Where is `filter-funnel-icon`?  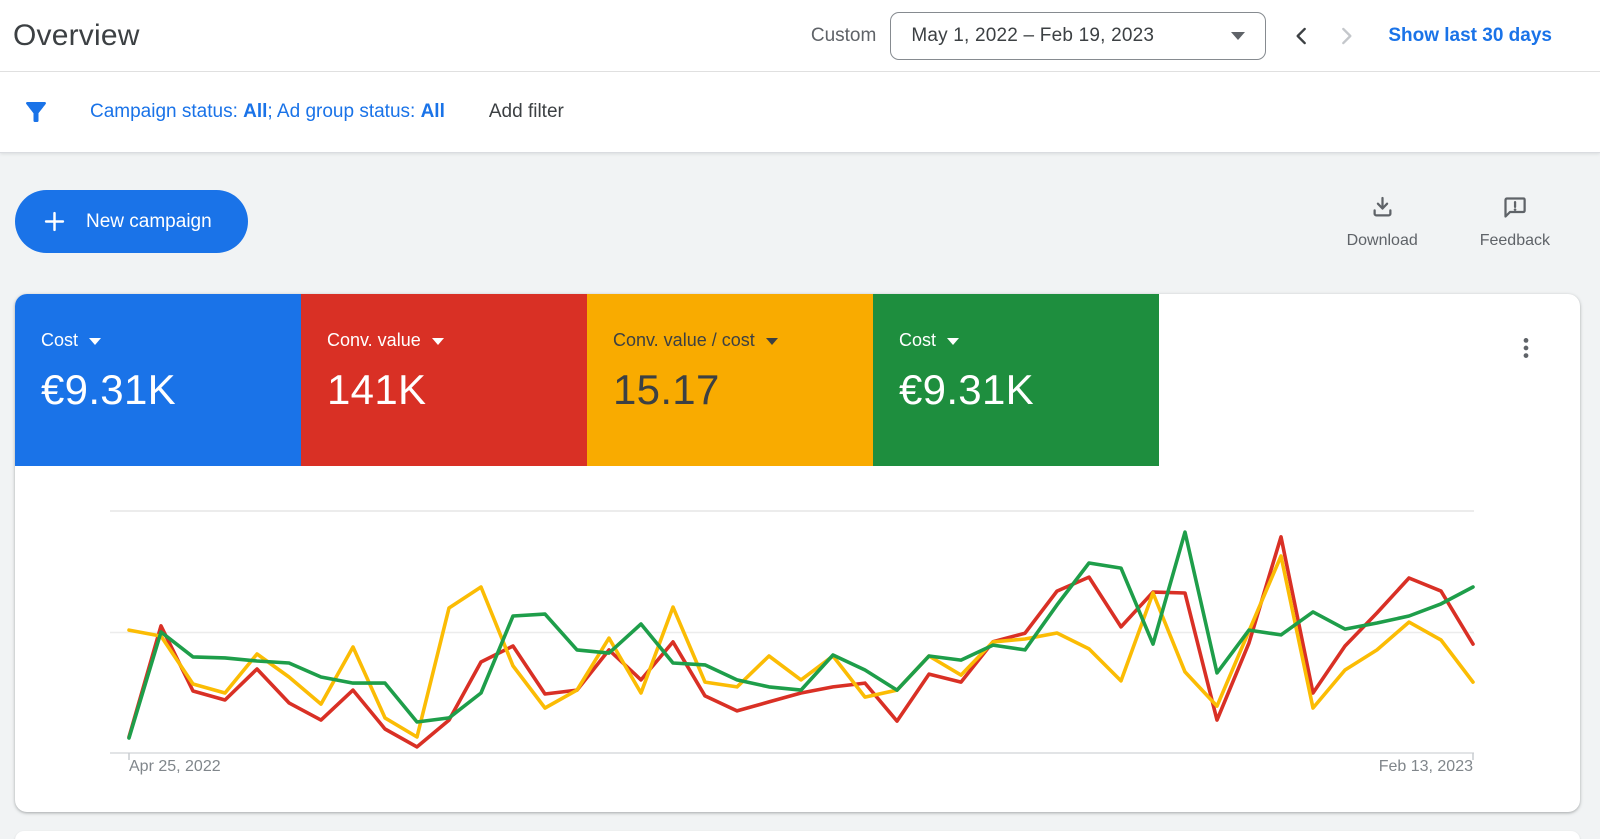
filter-funnel-icon is located at coordinates (36, 112).